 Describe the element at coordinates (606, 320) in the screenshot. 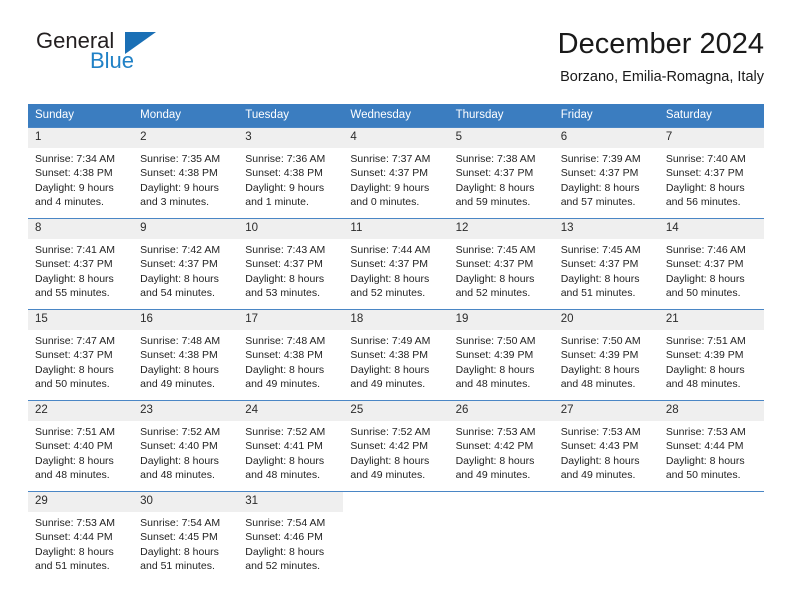

I see `day-number: 20` at that location.